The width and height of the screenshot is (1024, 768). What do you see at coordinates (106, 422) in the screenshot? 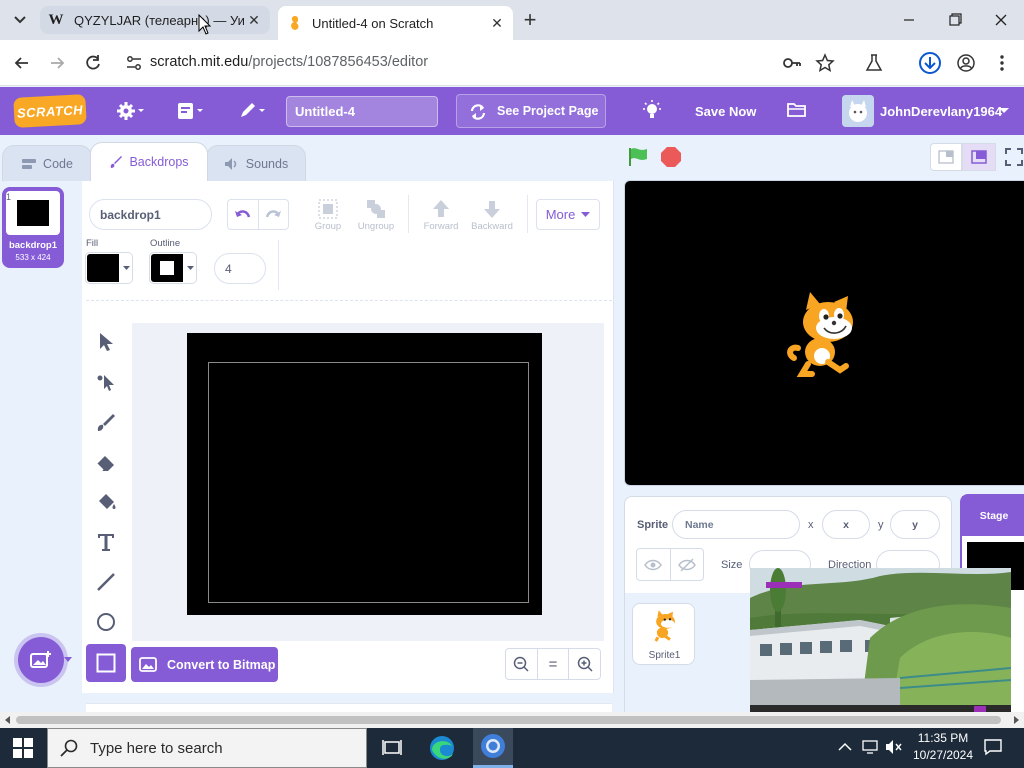
I see `brush-icon` at bounding box center [106, 422].